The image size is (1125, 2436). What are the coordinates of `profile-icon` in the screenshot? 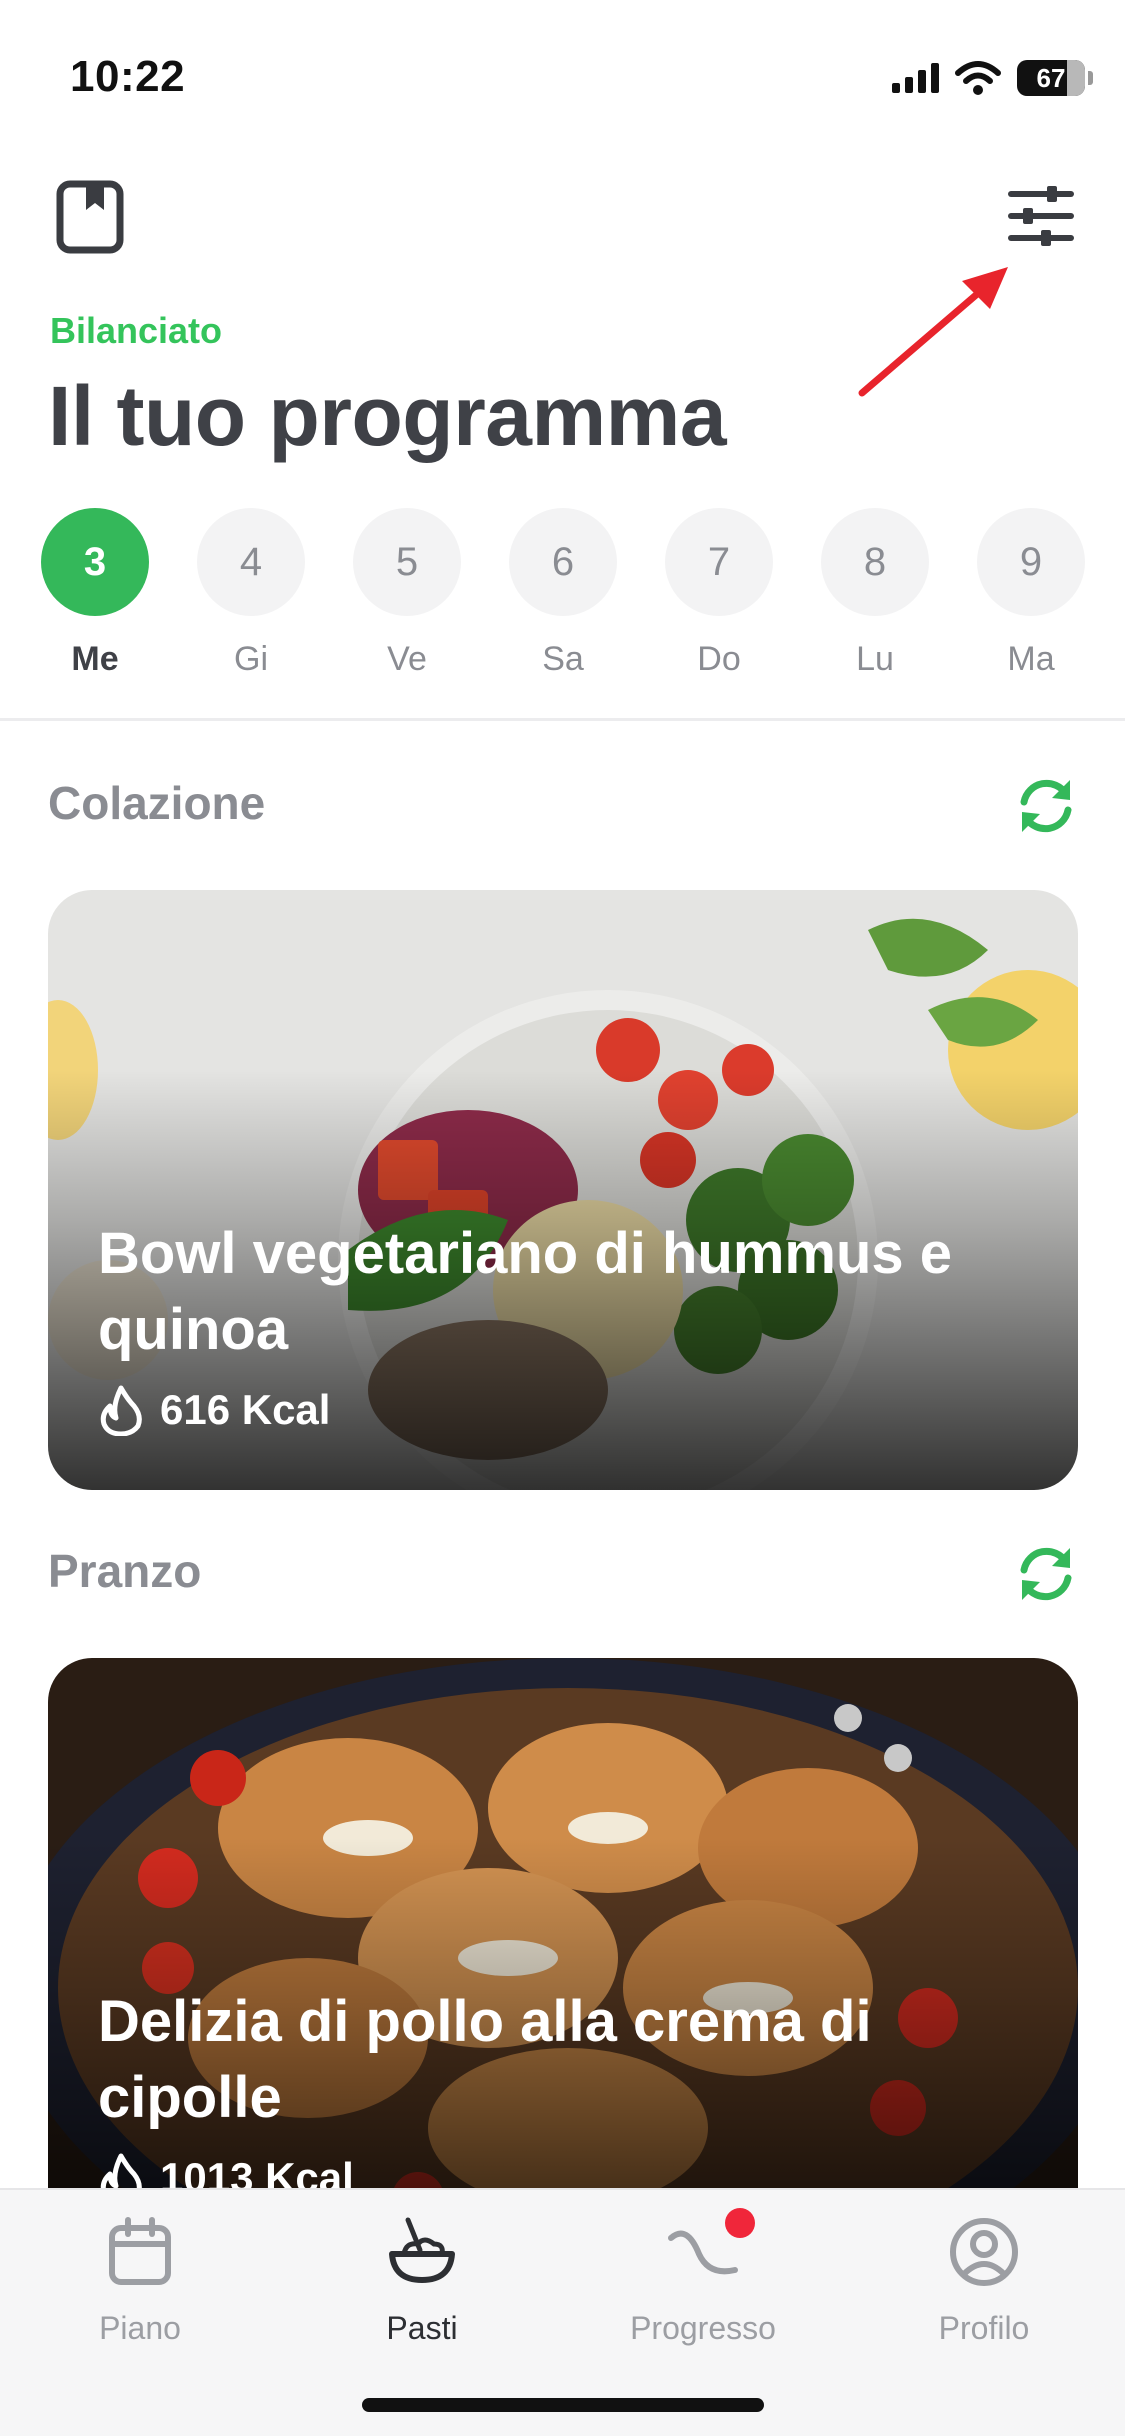 It's located at (984, 2252).